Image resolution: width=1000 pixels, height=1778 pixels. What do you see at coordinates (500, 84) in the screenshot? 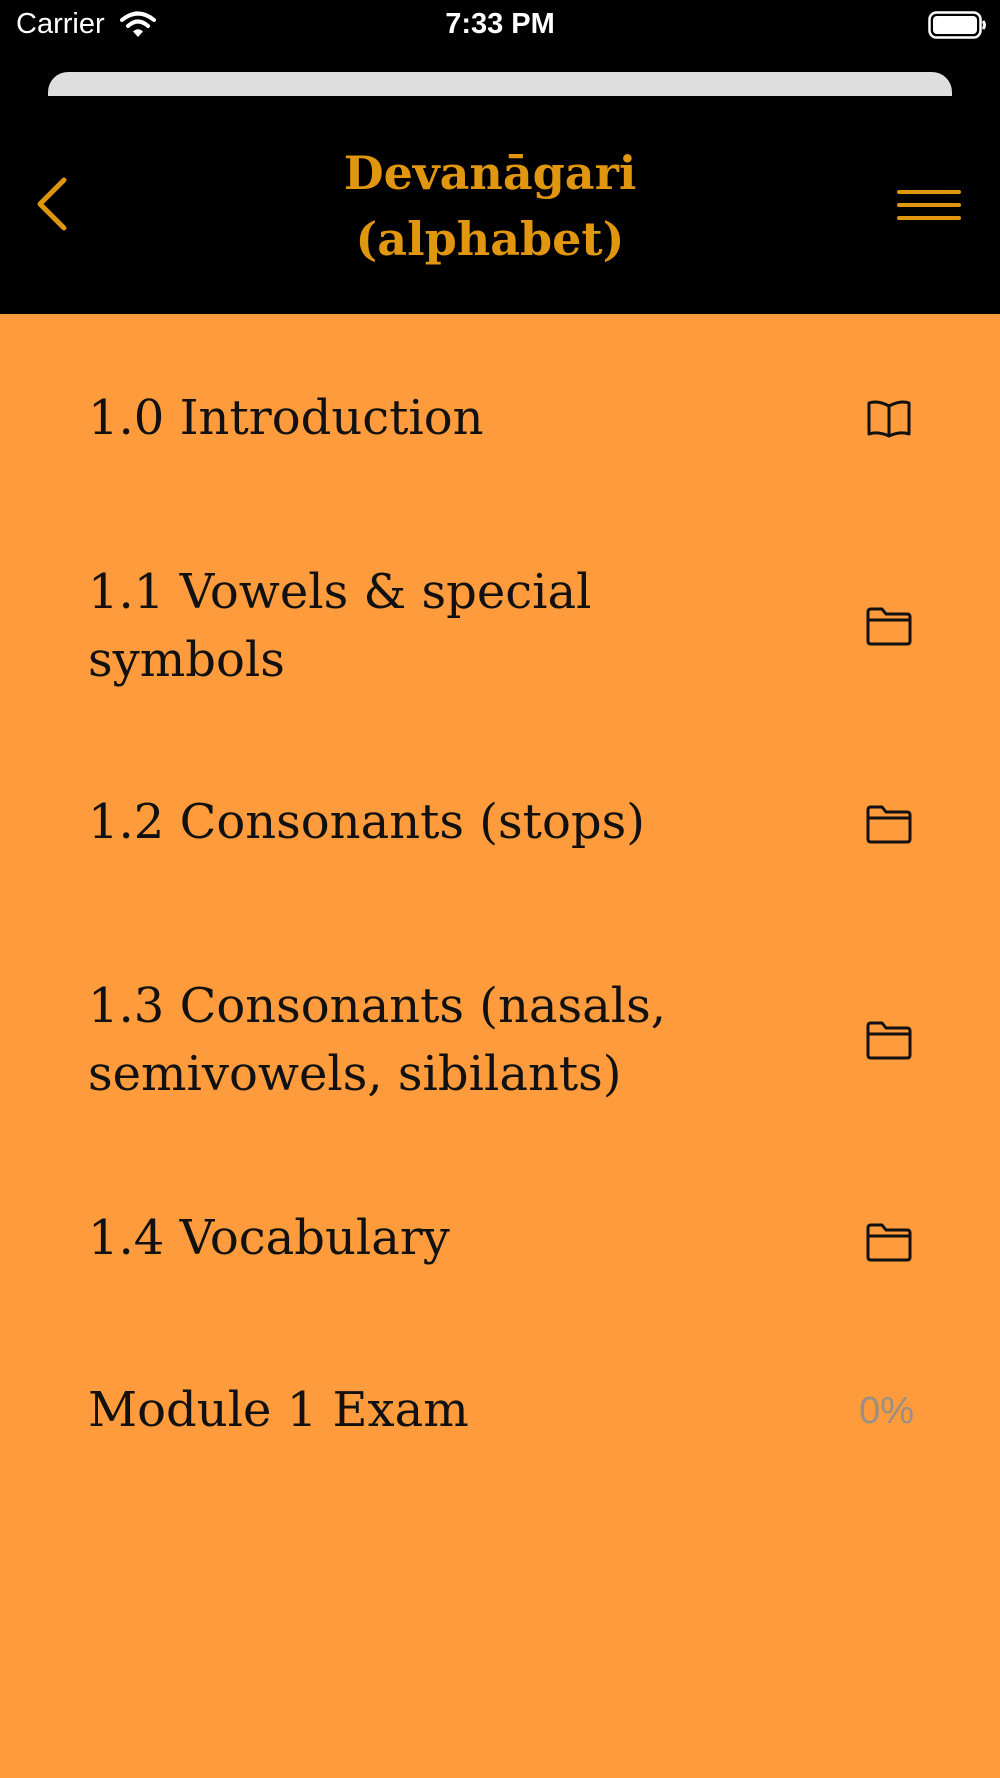
I see `sheet-grabber` at bounding box center [500, 84].